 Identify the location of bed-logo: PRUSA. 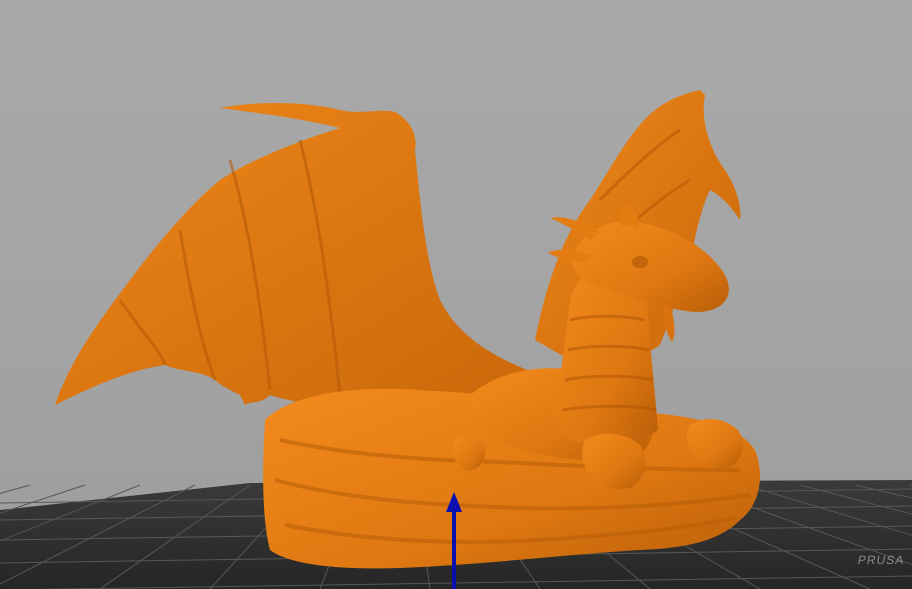
(881, 560).